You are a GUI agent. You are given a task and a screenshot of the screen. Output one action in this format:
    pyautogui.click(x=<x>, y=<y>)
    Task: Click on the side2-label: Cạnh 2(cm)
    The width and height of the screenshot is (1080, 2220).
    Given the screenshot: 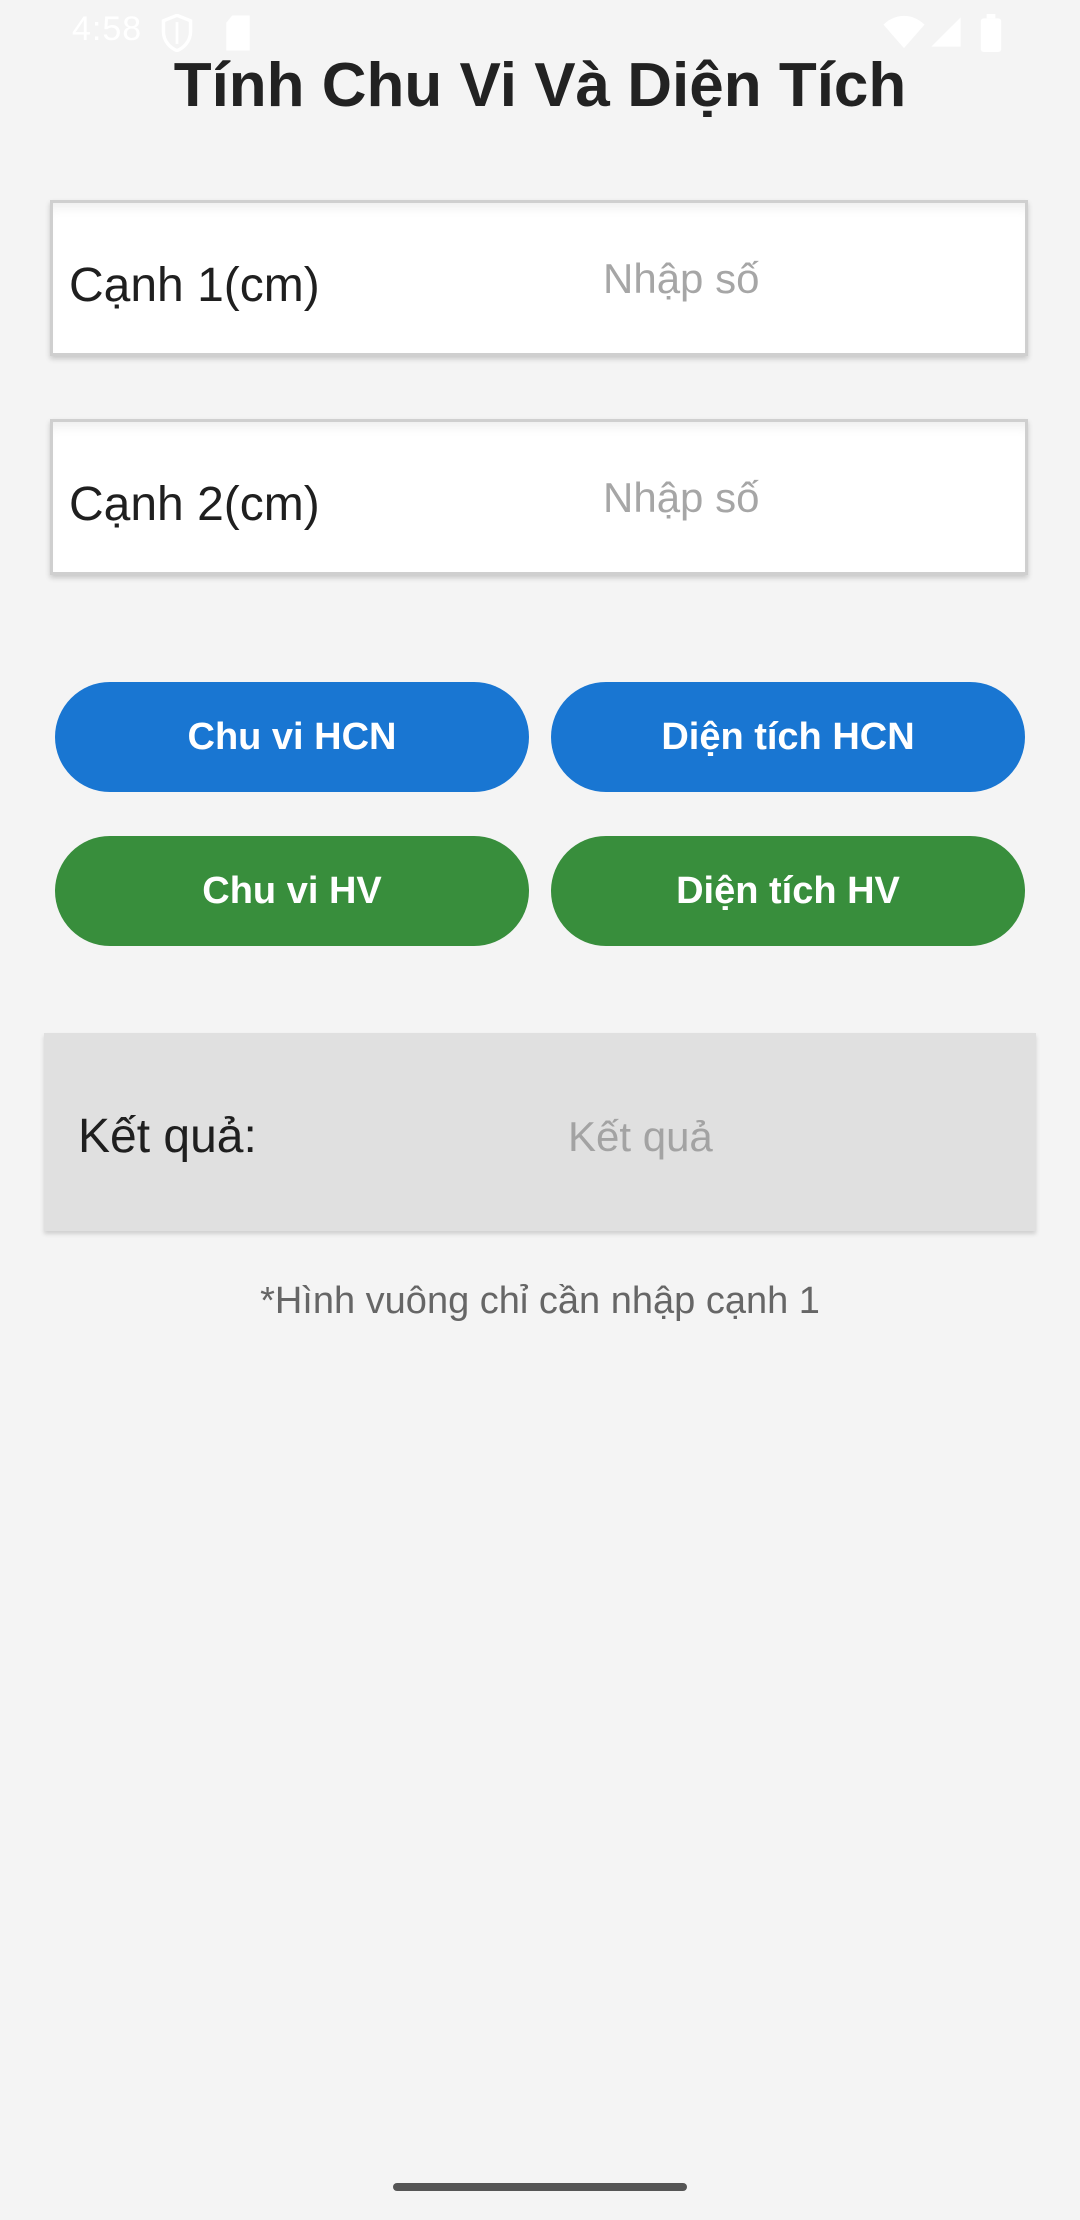 What is the action you would take?
    pyautogui.click(x=194, y=504)
    